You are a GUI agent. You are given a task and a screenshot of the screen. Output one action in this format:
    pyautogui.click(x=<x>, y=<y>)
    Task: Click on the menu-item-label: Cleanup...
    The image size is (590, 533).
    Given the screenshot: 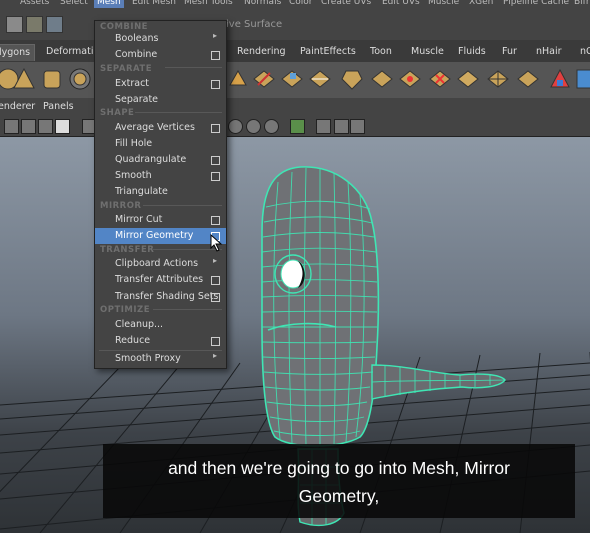 What is the action you would take?
    pyautogui.click(x=139, y=324)
    